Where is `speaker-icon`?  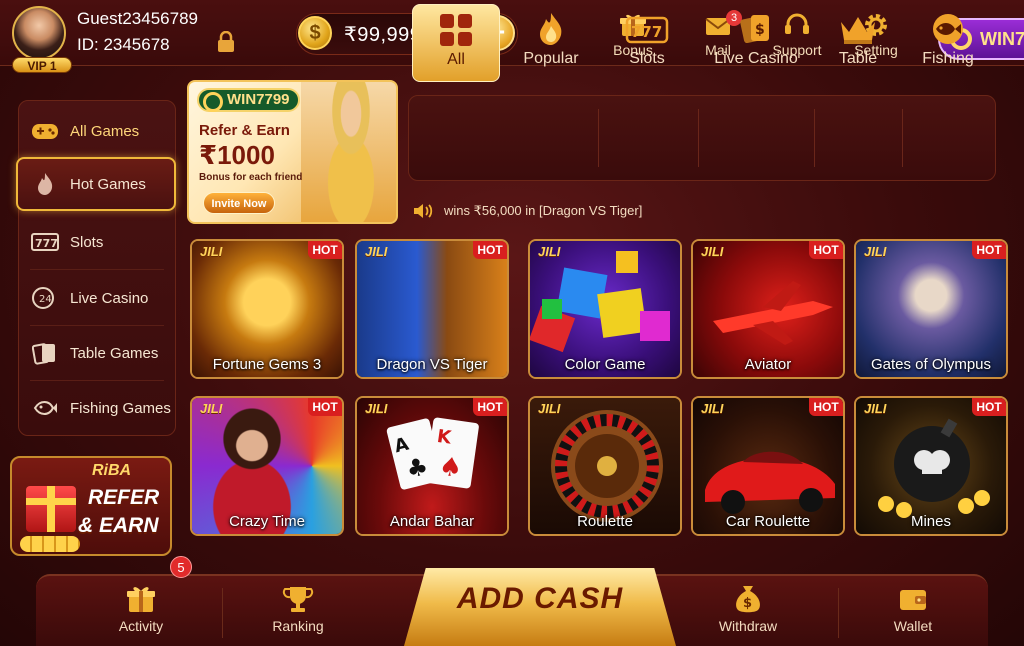
speaker-icon is located at coordinates (423, 211).